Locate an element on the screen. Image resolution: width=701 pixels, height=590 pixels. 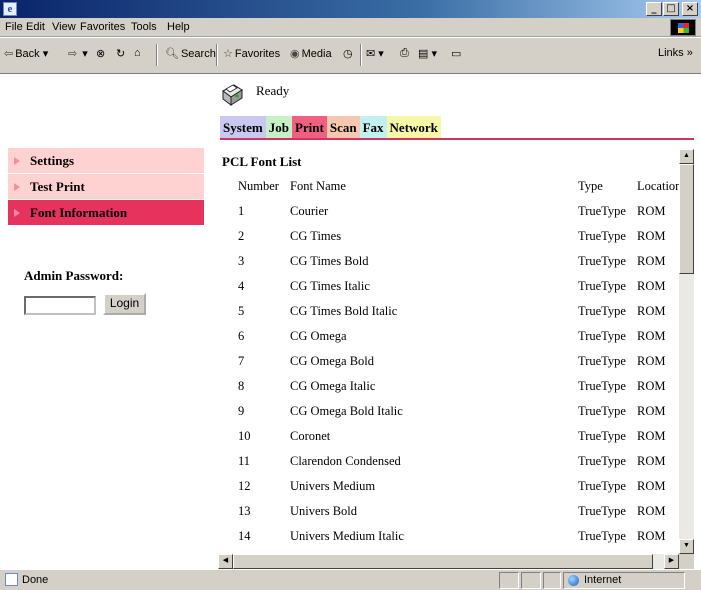
vertical-scrollbar: ▲ ▼ is located at coordinates (686, 351).